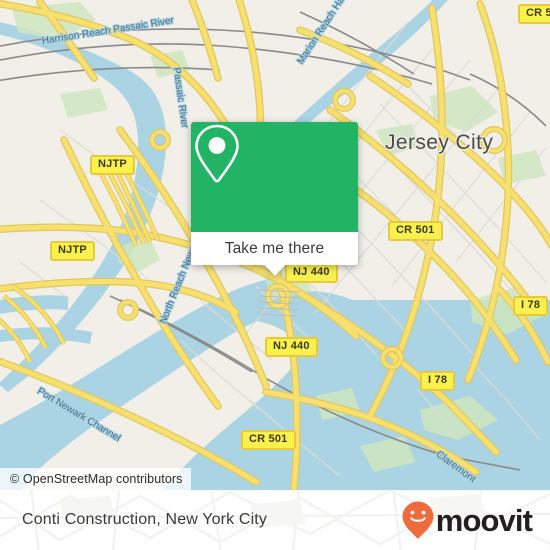  I want to click on place-title: Conti Construction, New York City, so click(145, 519).